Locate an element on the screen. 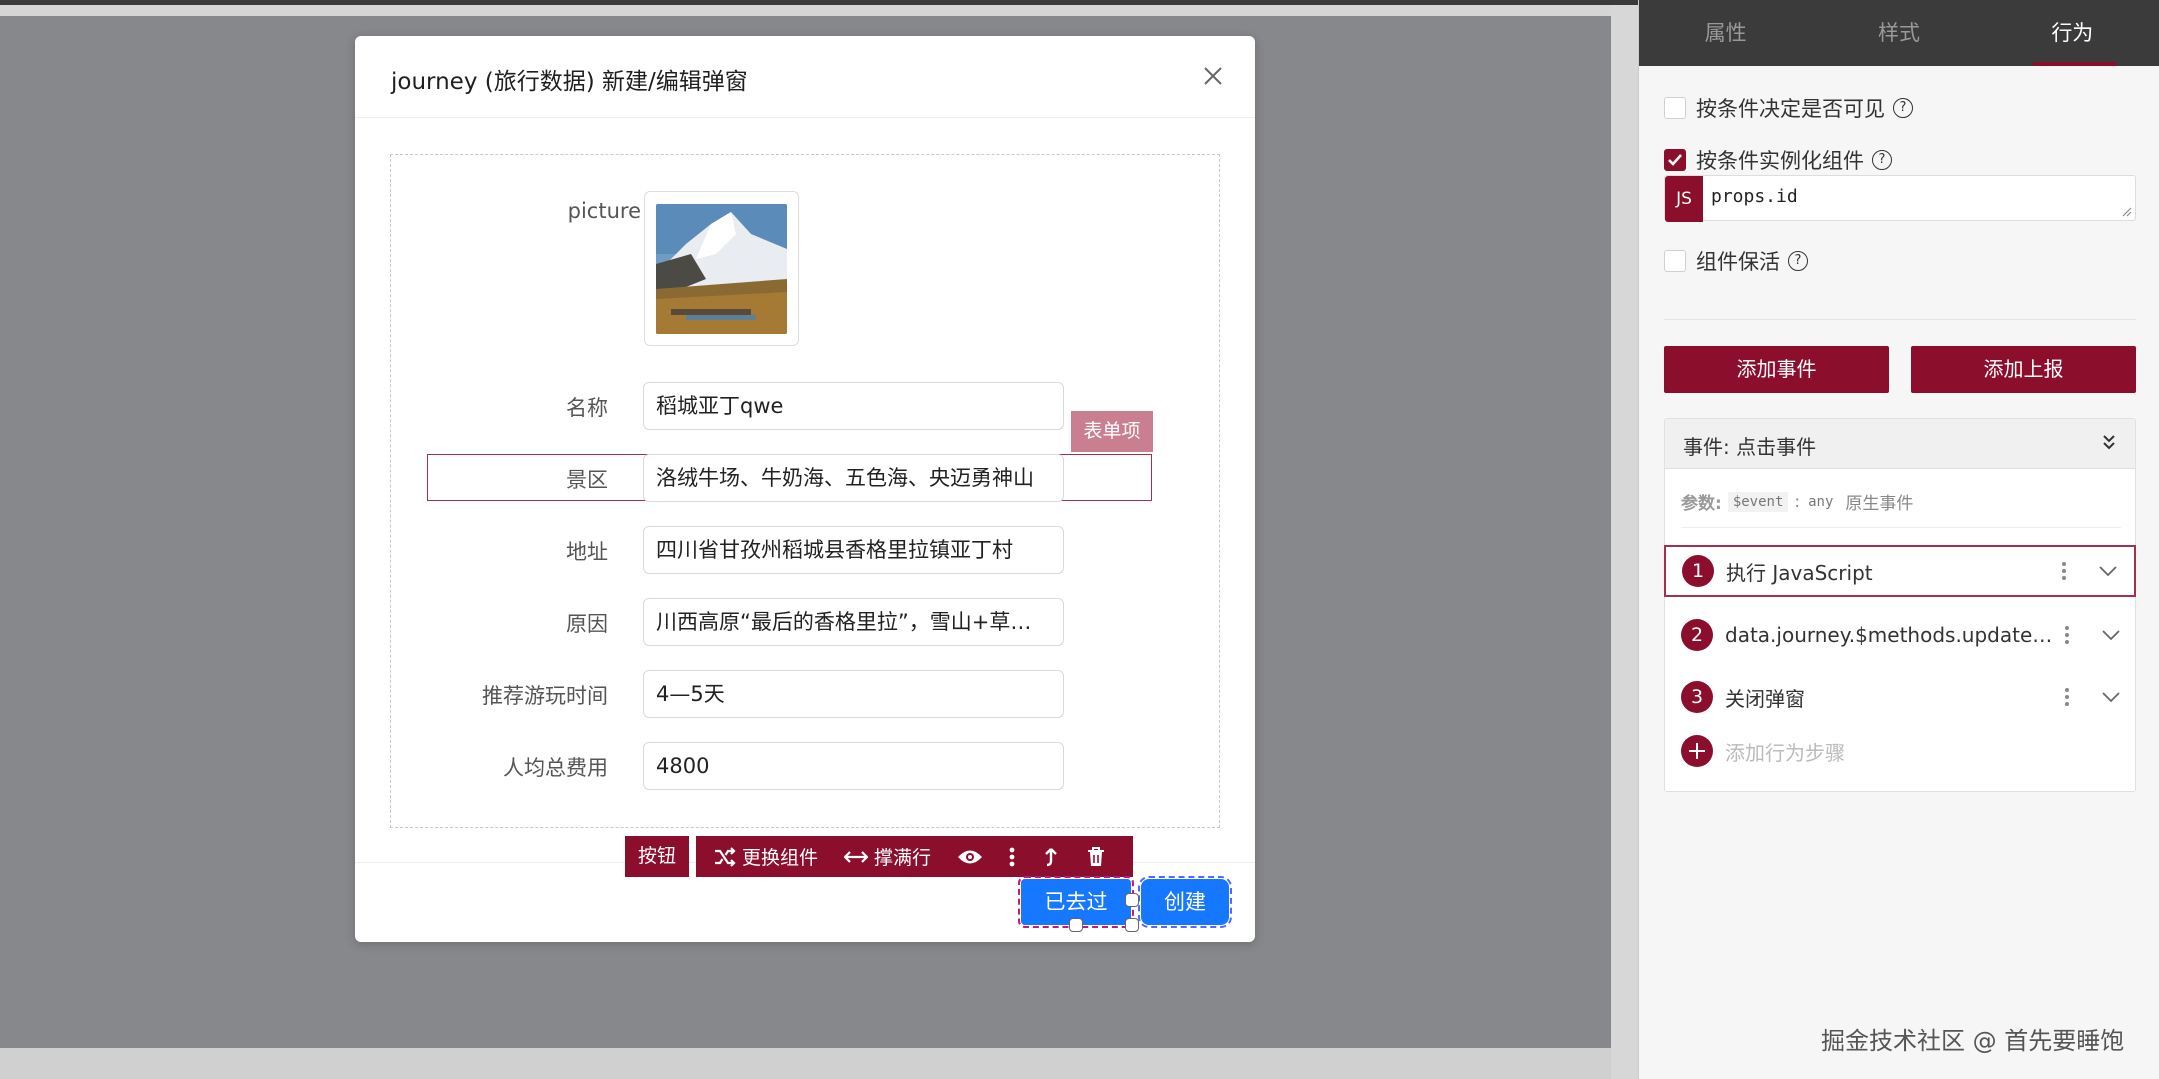 The image size is (2159, 1079). add-step-label: 添加行为步骤 is located at coordinates (1785, 752).